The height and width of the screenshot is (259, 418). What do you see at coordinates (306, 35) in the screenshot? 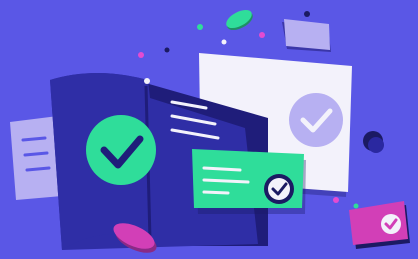
I see `lavender-card` at bounding box center [306, 35].